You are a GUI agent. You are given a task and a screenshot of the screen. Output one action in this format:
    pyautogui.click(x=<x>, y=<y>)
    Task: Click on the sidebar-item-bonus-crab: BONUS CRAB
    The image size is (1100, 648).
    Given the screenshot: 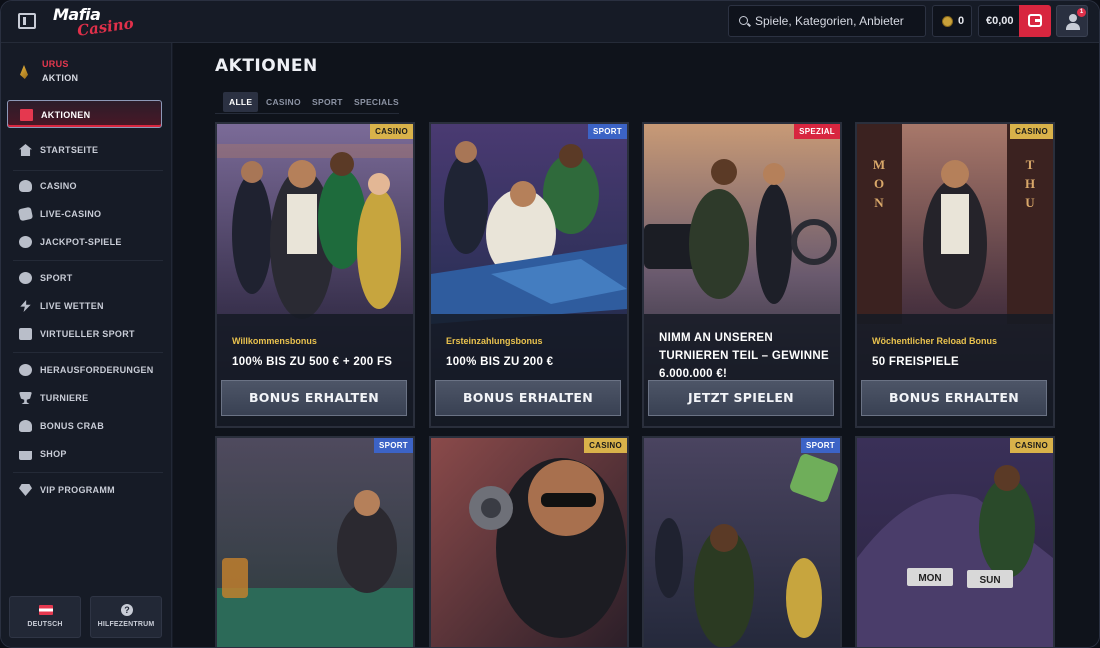 What is the action you would take?
    pyautogui.click(x=84, y=426)
    